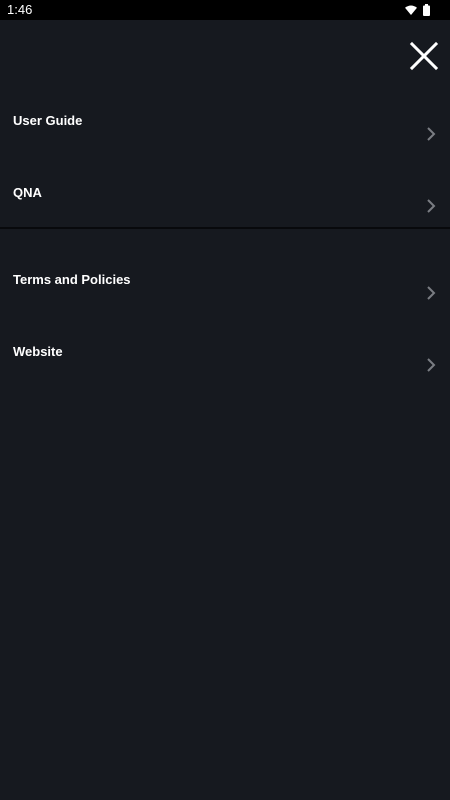 The height and width of the screenshot is (800, 450). What do you see at coordinates (411, 10) in the screenshot?
I see `wifi-icon` at bounding box center [411, 10].